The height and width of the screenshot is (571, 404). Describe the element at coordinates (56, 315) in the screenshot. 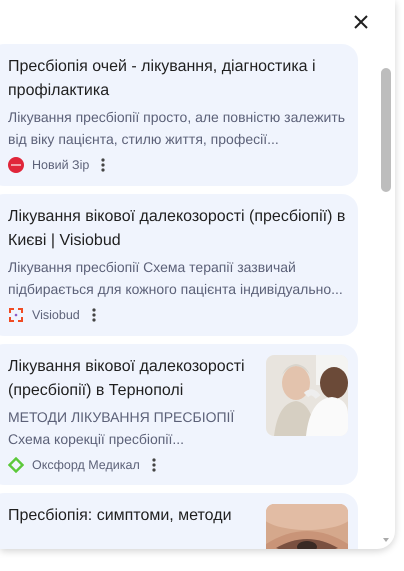

I see `source-name: Visiobud` at that location.